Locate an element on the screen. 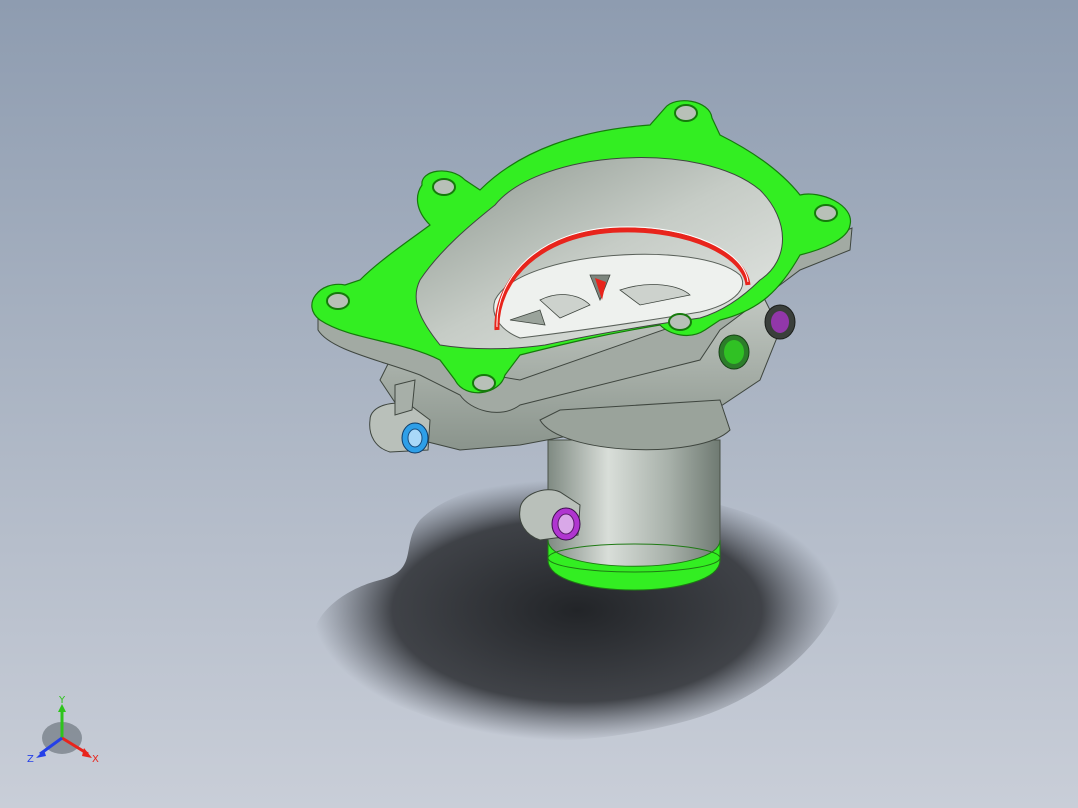  x-axis-label: X is located at coordinates (95, 759).